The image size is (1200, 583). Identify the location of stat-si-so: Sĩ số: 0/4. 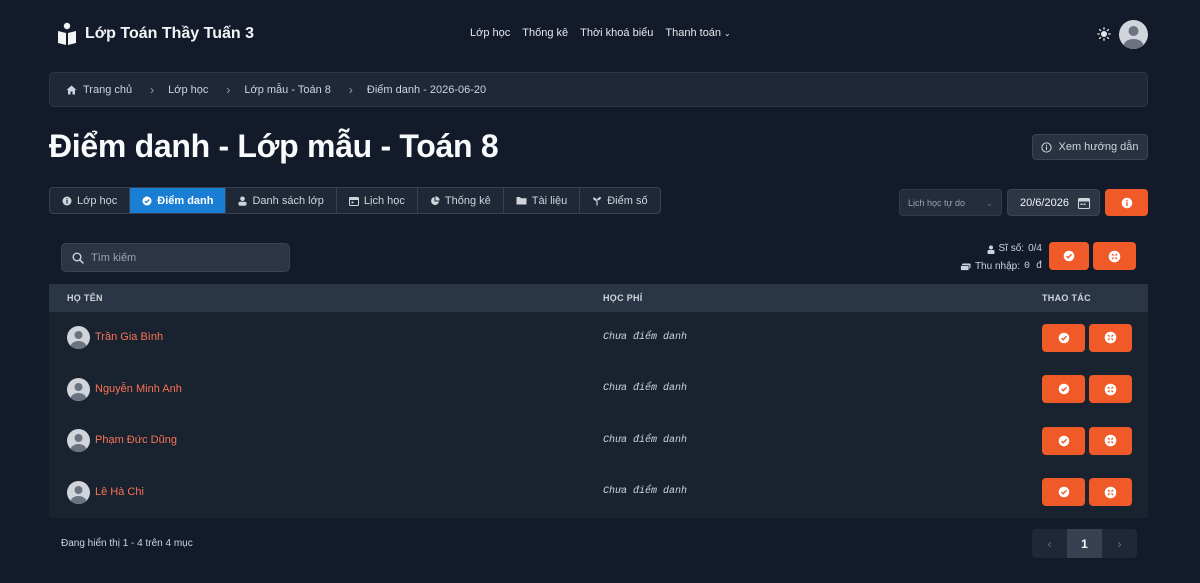
(1001, 249).